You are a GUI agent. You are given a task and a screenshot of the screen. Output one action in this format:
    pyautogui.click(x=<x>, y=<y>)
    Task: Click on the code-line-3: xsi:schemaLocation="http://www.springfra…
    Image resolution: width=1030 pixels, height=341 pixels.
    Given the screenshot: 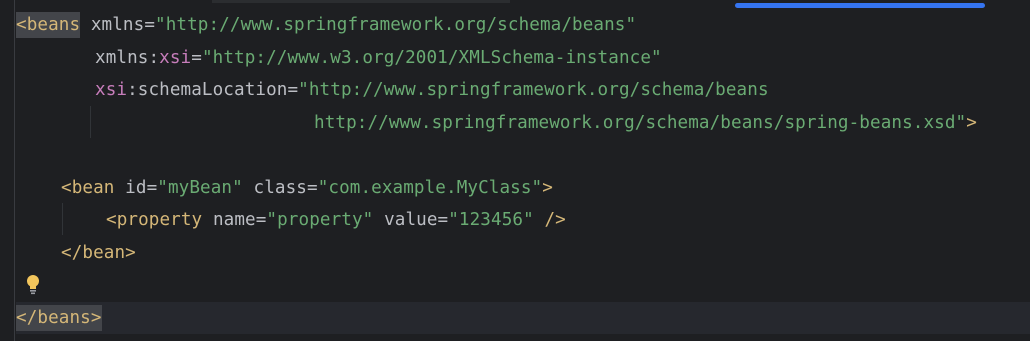 What is the action you would take?
    pyautogui.click(x=432, y=90)
    